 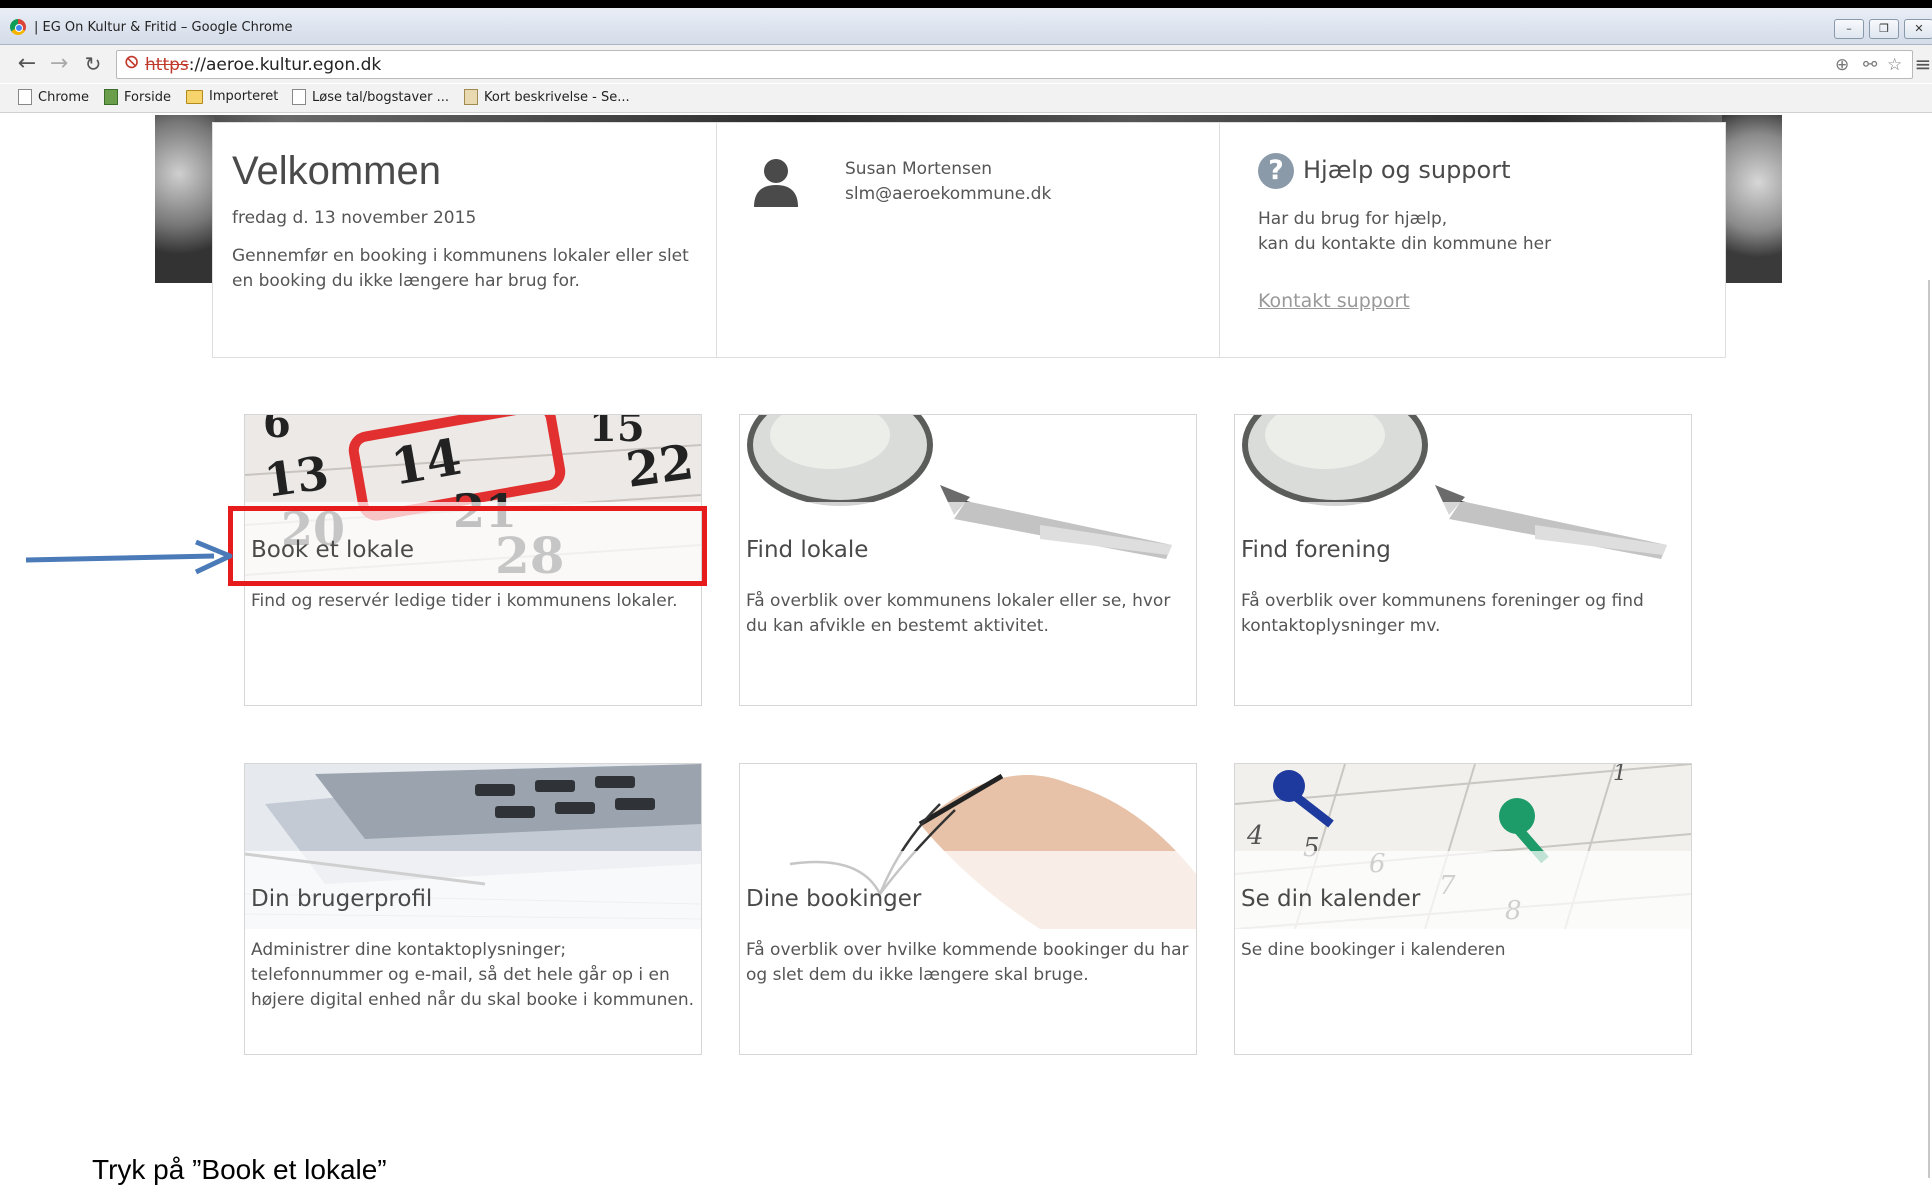 What do you see at coordinates (1405, 244) in the screenshot?
I see `help-line-2: kan du kontakte din kommune her` at bounding box center [1405, 244].